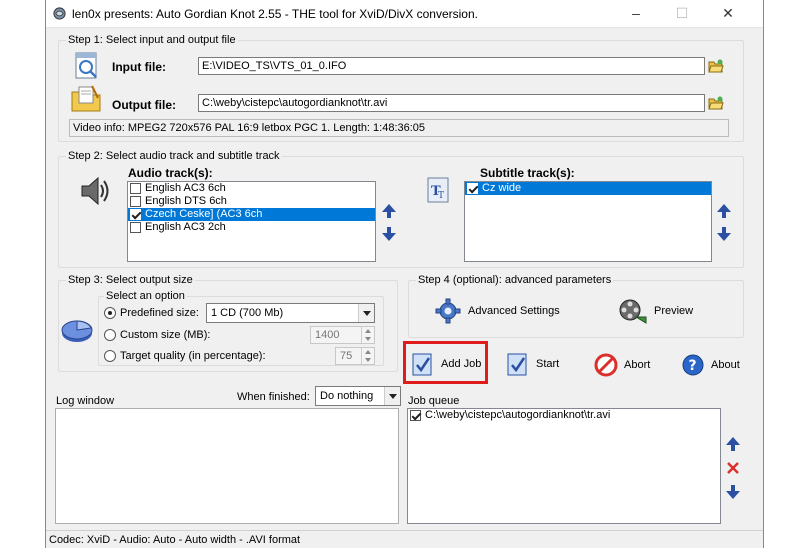  Describe the element at coordinates (518, 415) in the screenshot. I see `job-queue-item-label: C:\weby\cistepc\autogordianknot\tr.avi` at that location.